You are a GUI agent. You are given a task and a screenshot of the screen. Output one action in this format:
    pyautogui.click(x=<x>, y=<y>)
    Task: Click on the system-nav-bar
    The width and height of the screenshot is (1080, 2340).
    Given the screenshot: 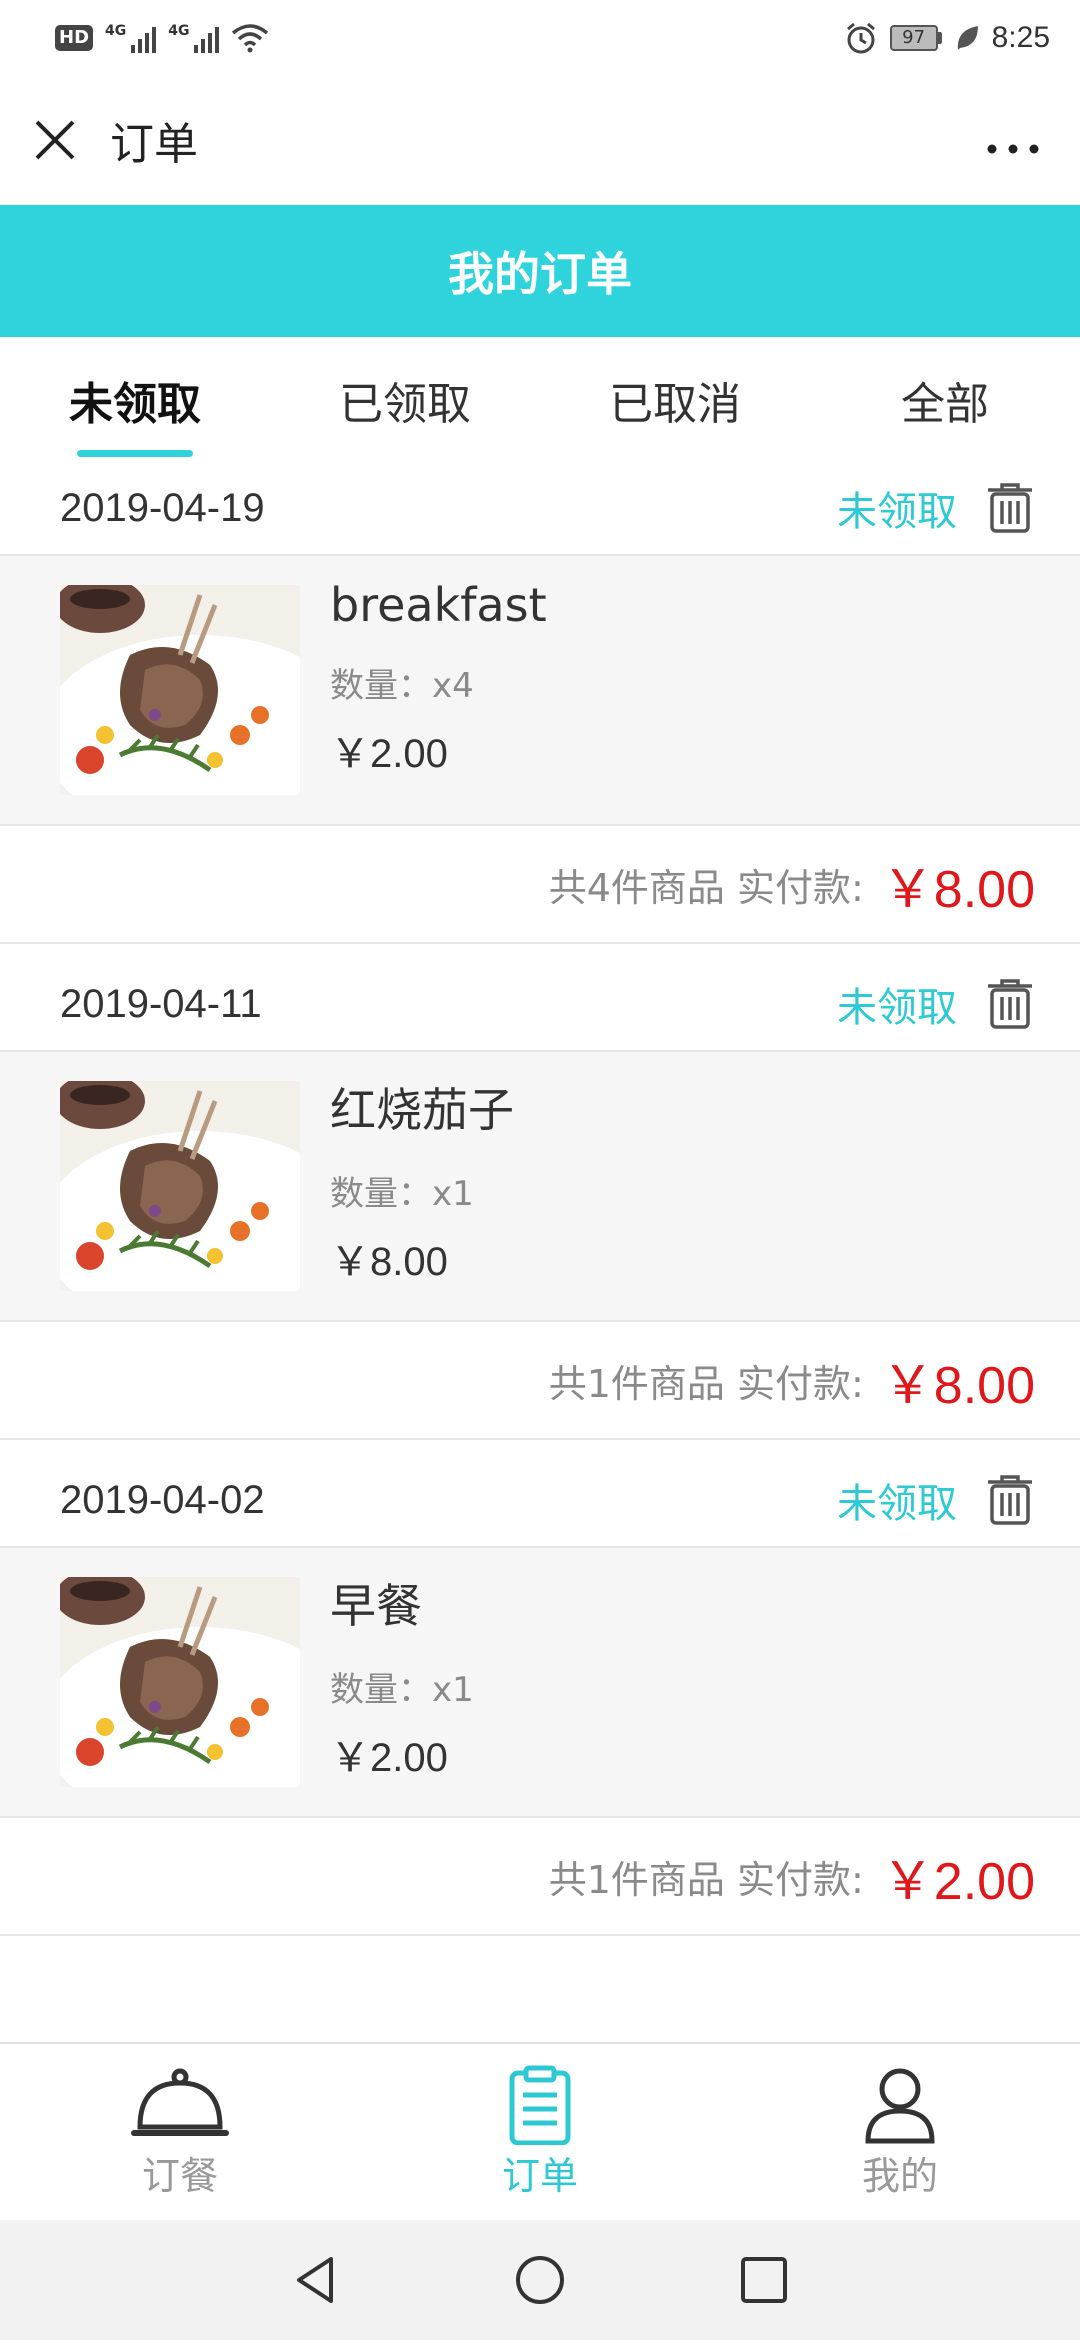 What is the action you would take?
    pyautogui.click(x=540, y=2280)
    